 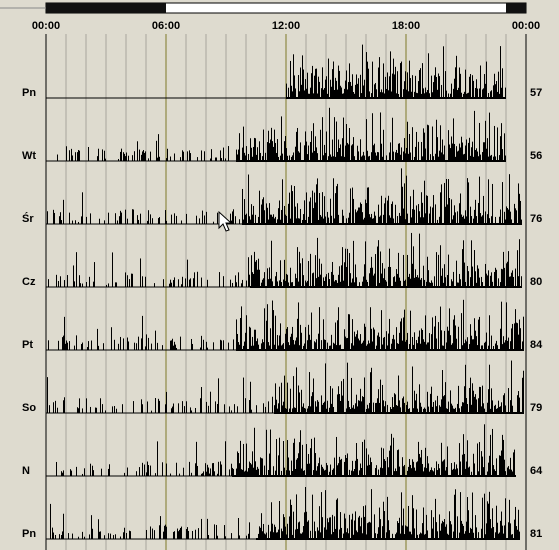 I want to click on activity-row: So 79, so click(x=282, y=387).